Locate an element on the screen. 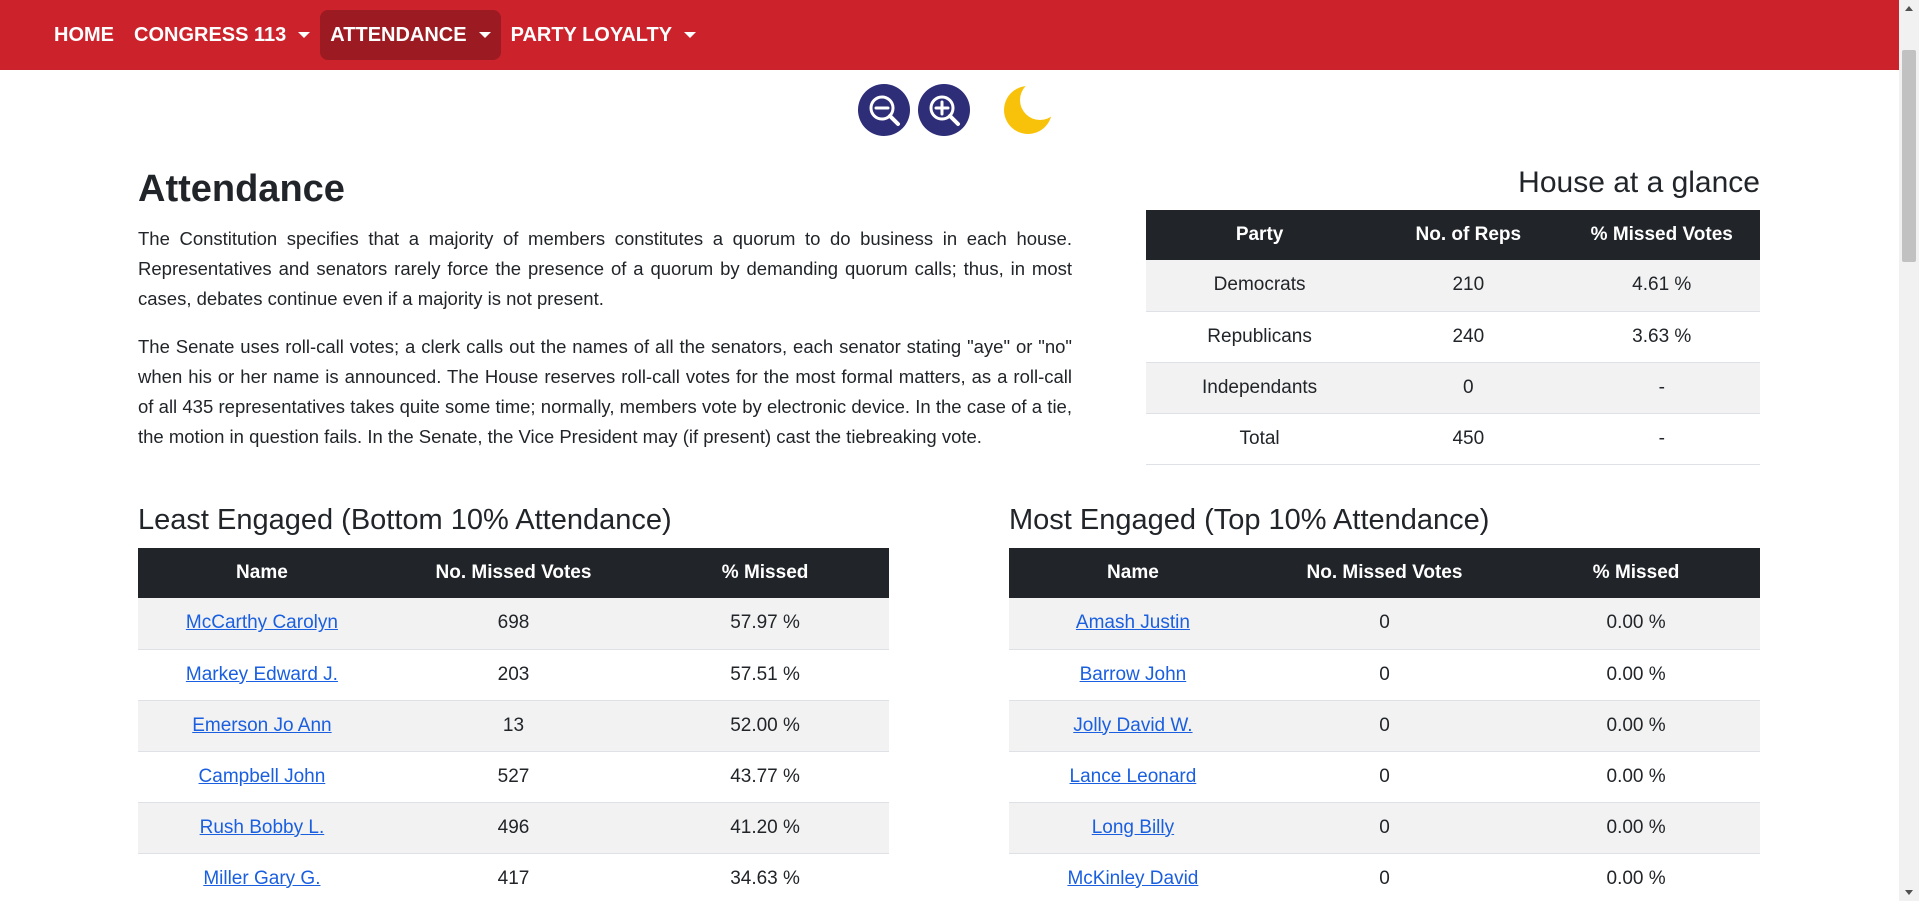 The image size is (1919, 901). name-cell: Jolly David W. is located at coordinates (1133, 726).